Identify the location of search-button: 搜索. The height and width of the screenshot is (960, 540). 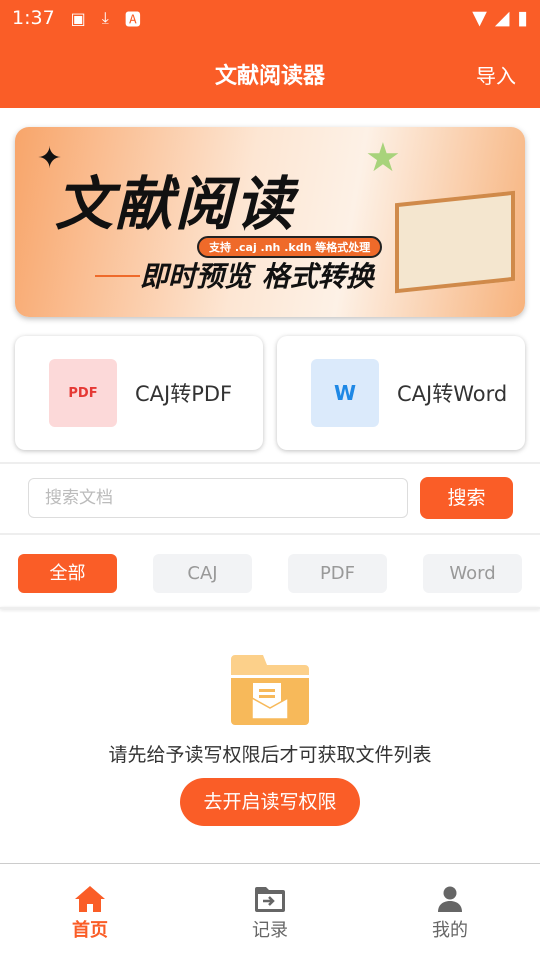
(466, 498).